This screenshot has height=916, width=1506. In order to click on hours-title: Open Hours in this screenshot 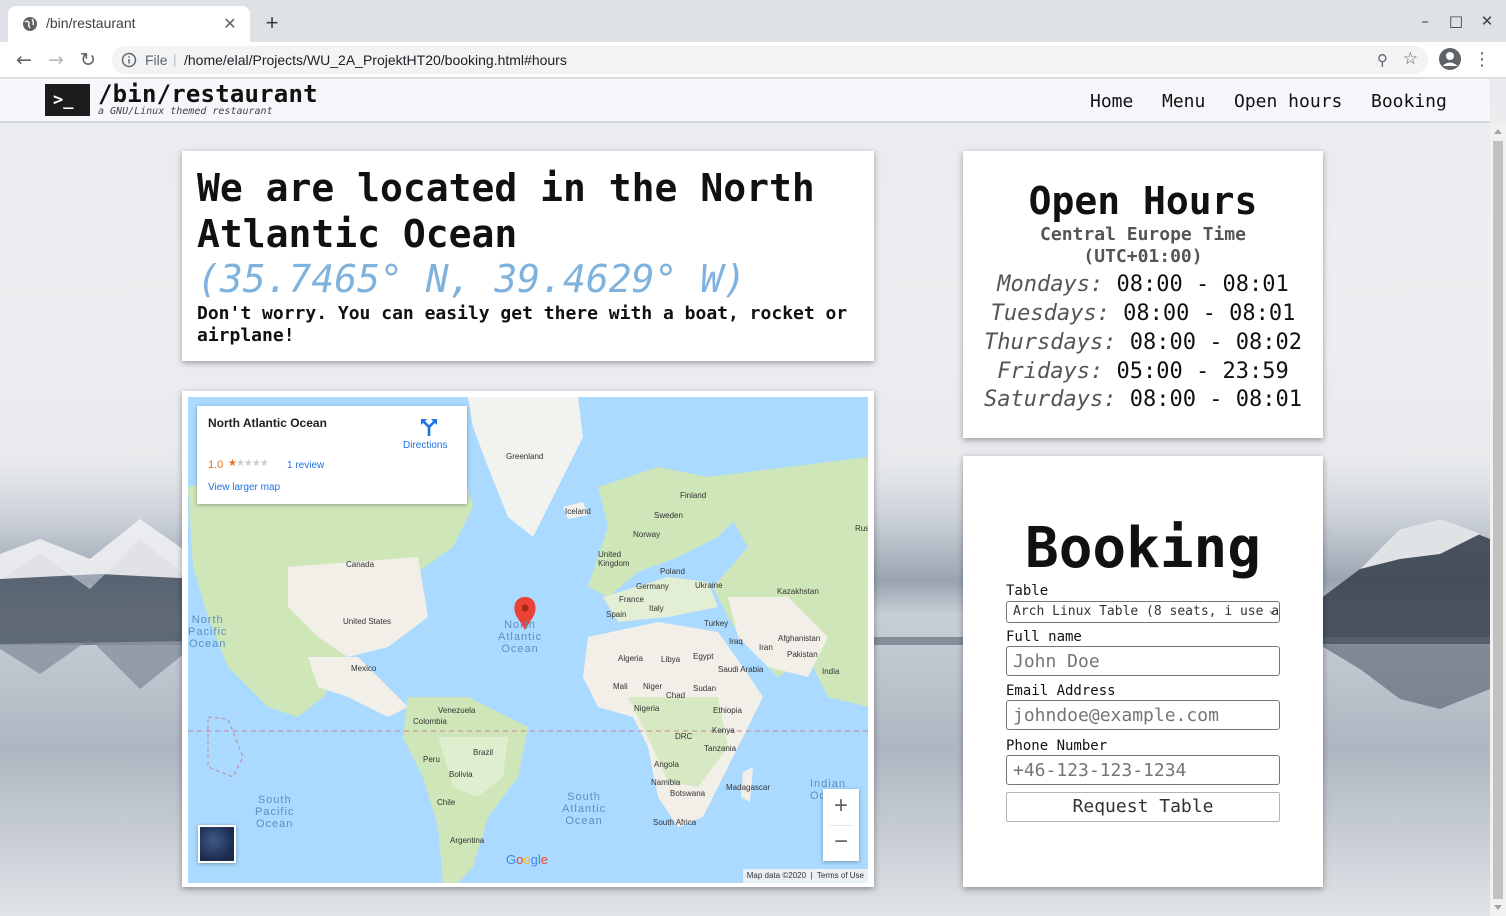, I will do `click(1143, 201)`.